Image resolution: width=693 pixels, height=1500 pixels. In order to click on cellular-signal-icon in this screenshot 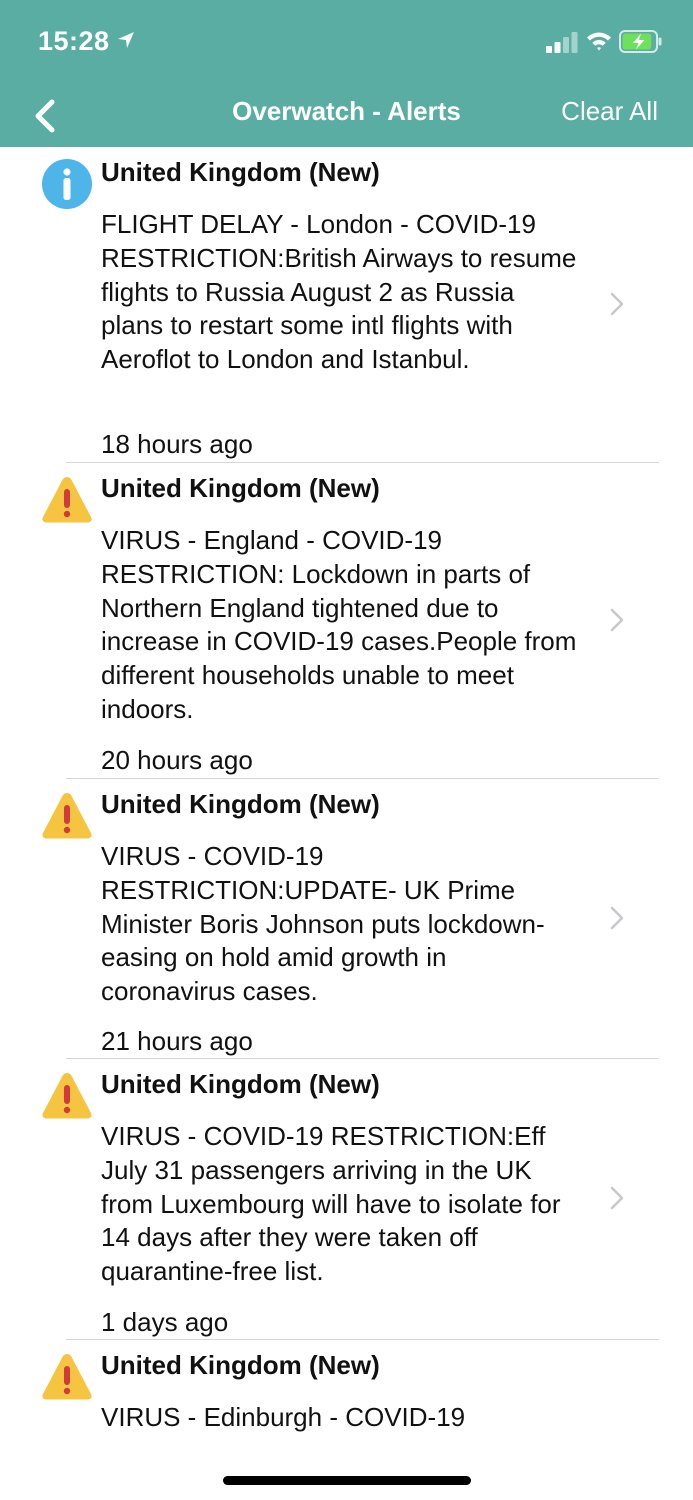, I will do `click(562, 42)`.